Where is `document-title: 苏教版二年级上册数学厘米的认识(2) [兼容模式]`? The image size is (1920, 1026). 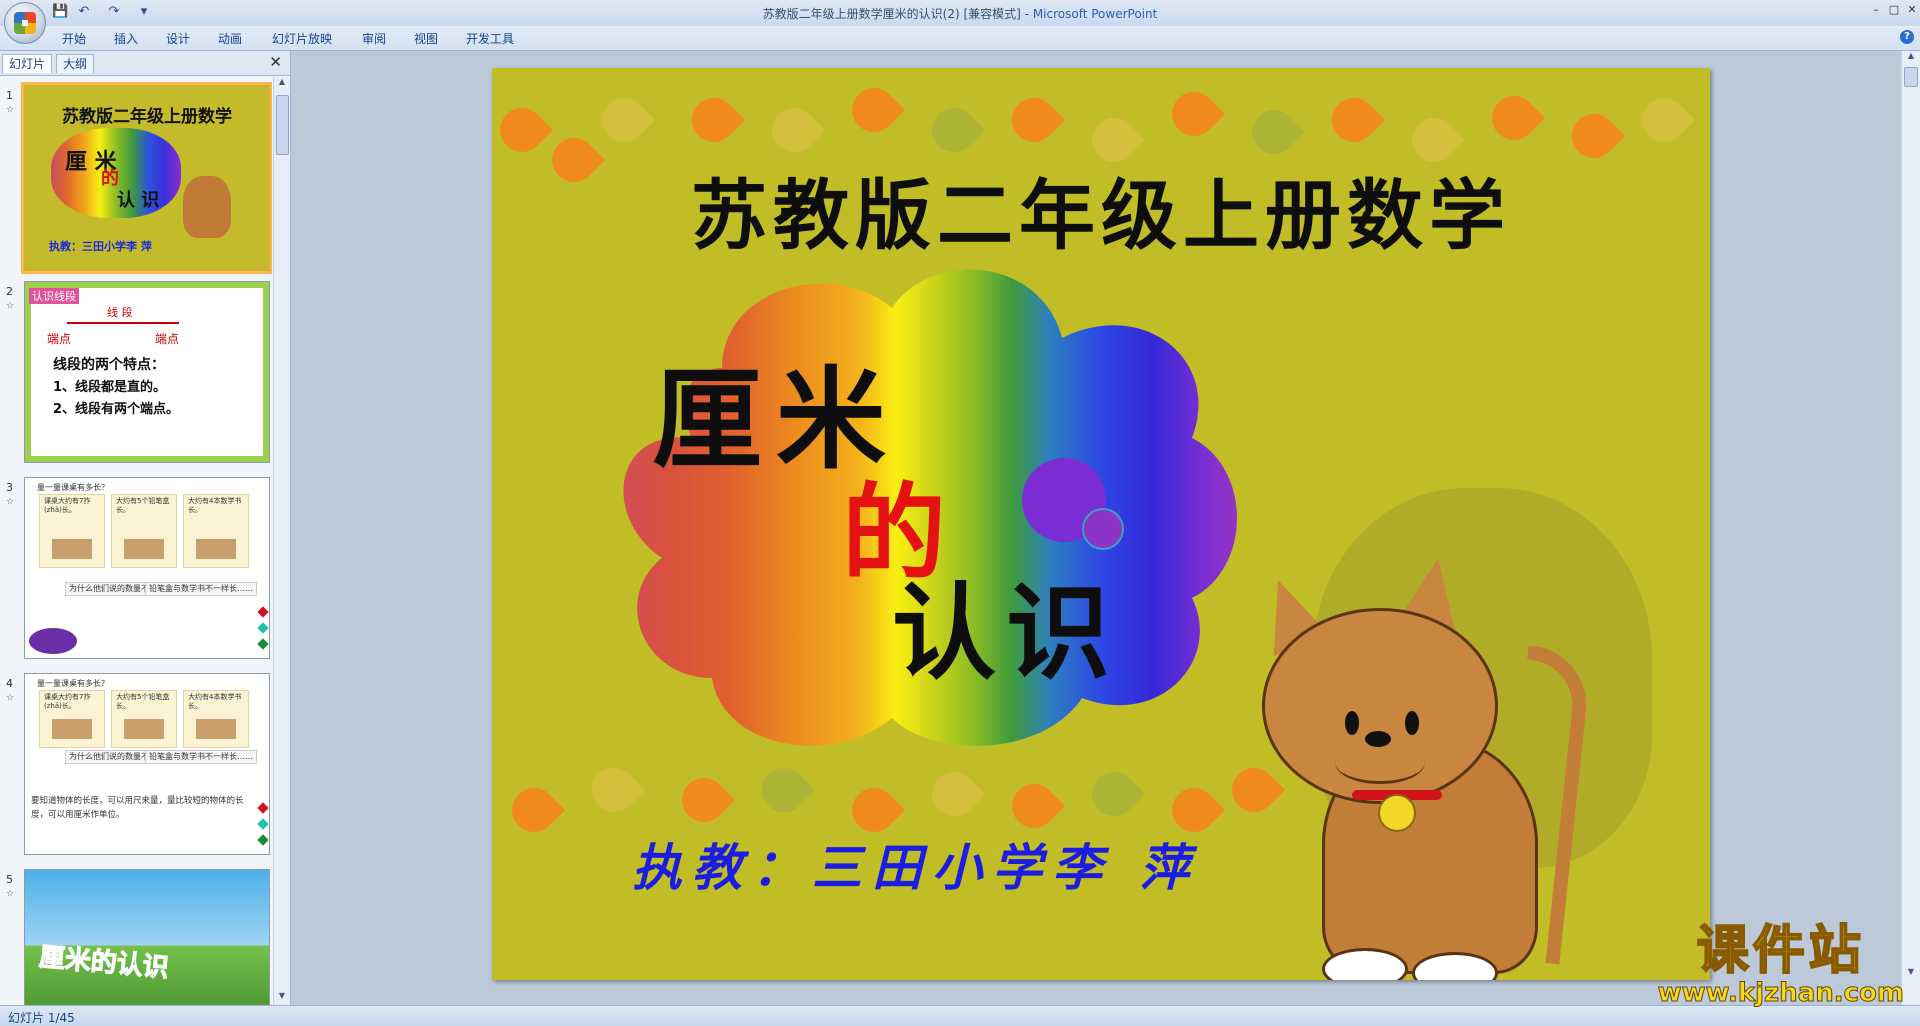 document-title: 苏教版二年级上册数学厘米的认识(2) [兼容模式] is located at coordinates (891, 14).